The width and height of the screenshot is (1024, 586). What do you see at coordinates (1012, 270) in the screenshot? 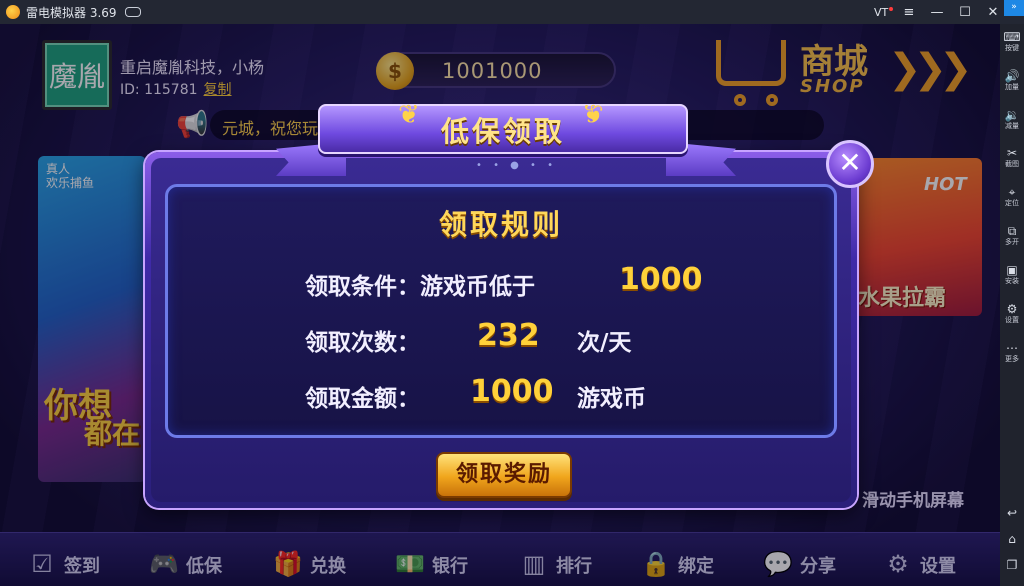
I see `apk-install-icon: ▣` at bounding box center [1012, 270].